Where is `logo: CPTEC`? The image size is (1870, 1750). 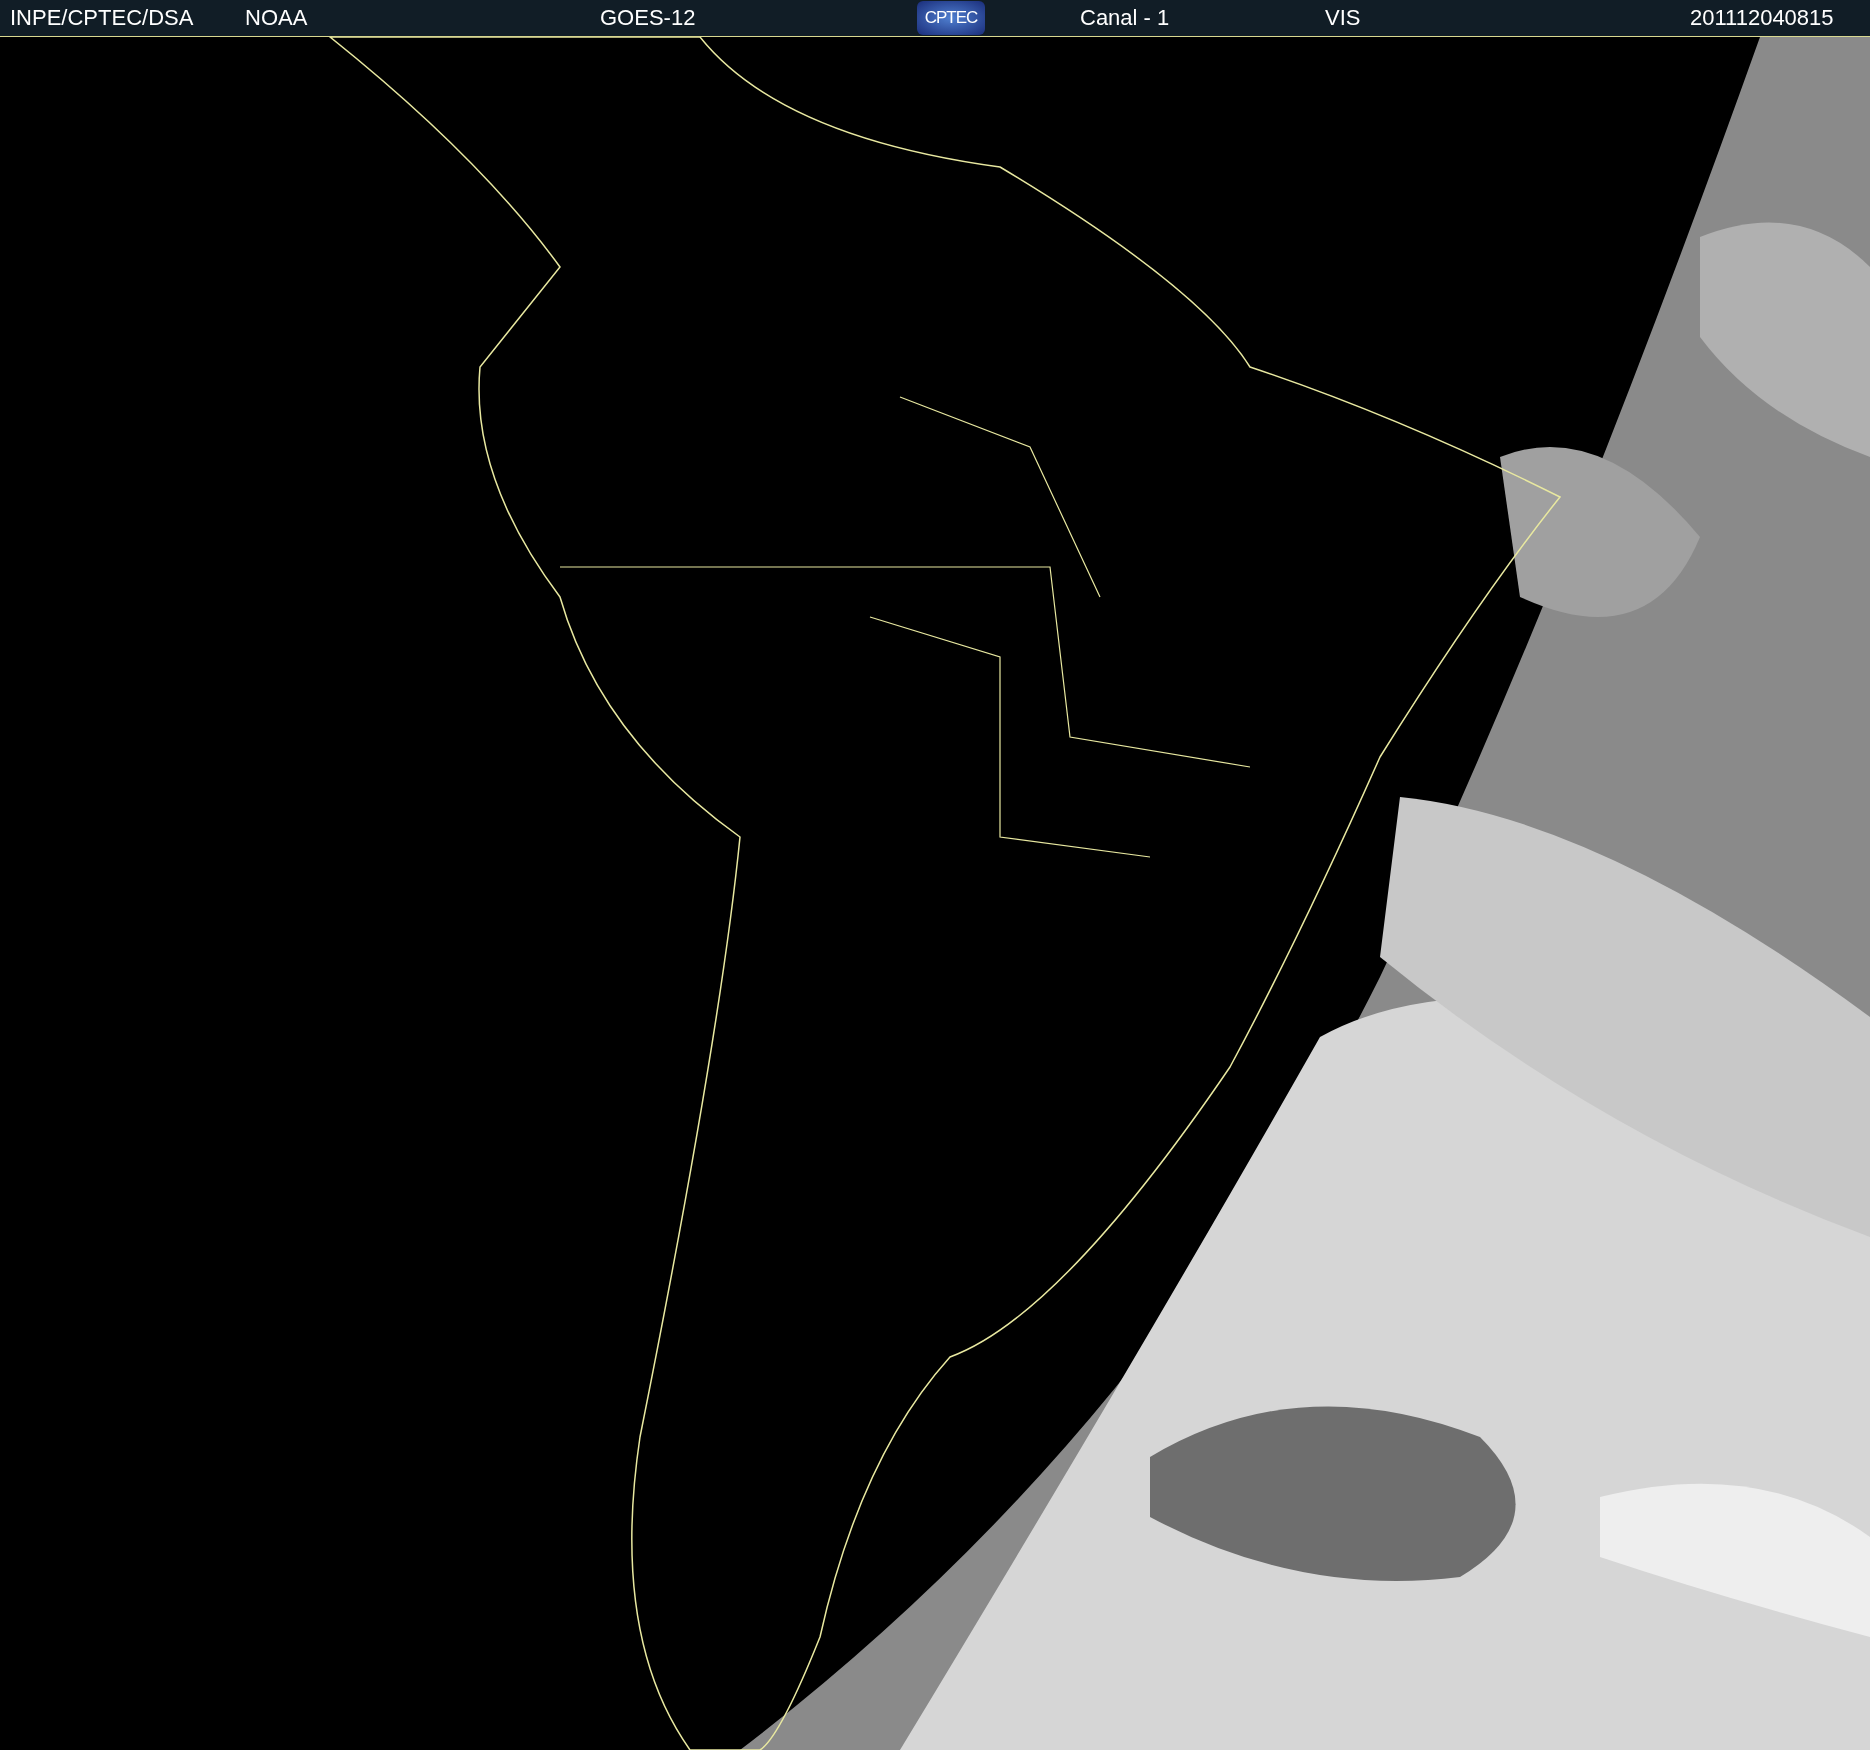 logo: CPTEC is located at coordinates (951, 18).